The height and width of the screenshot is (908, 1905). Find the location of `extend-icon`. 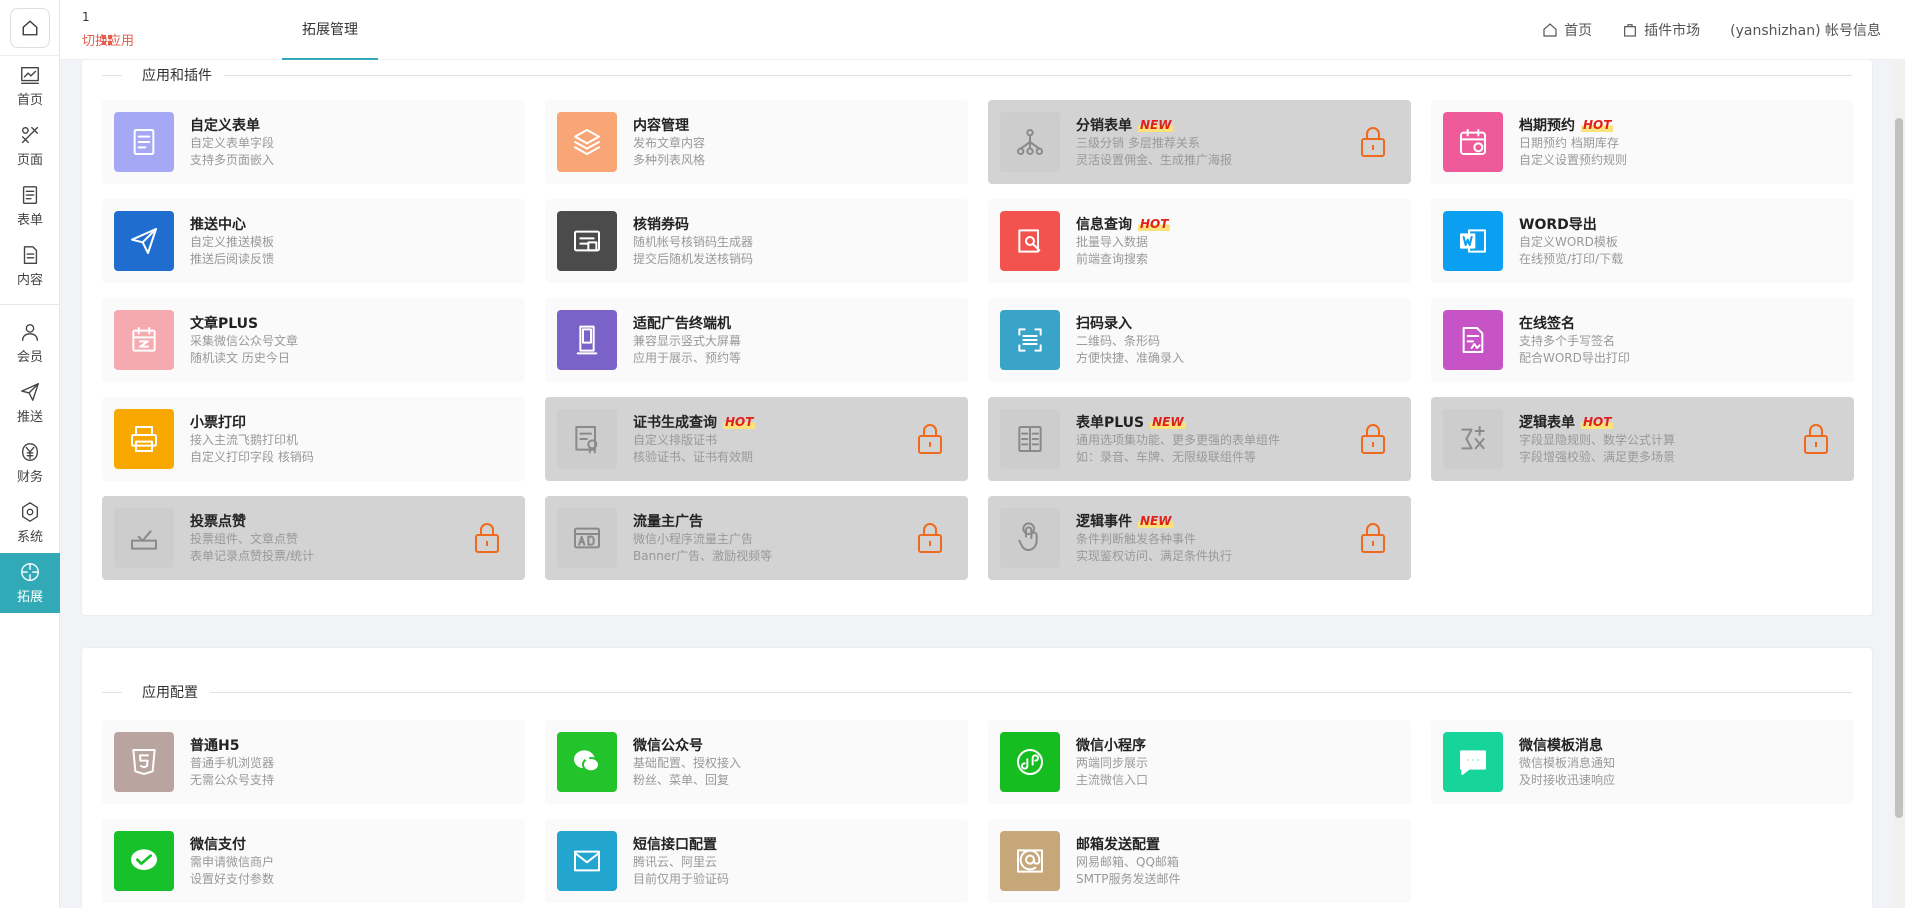

extend-icon is located at coordinates (30, 572).